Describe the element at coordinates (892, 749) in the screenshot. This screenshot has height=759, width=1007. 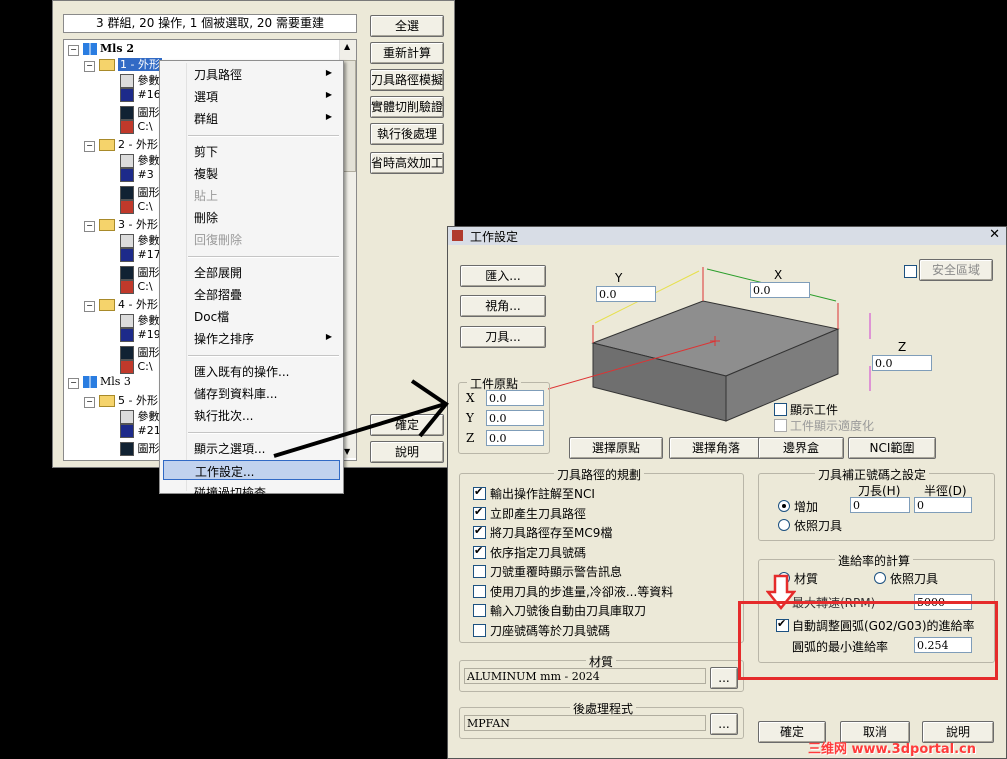
I see `watermark: 三维网 www.3dportal.cn` at that location.